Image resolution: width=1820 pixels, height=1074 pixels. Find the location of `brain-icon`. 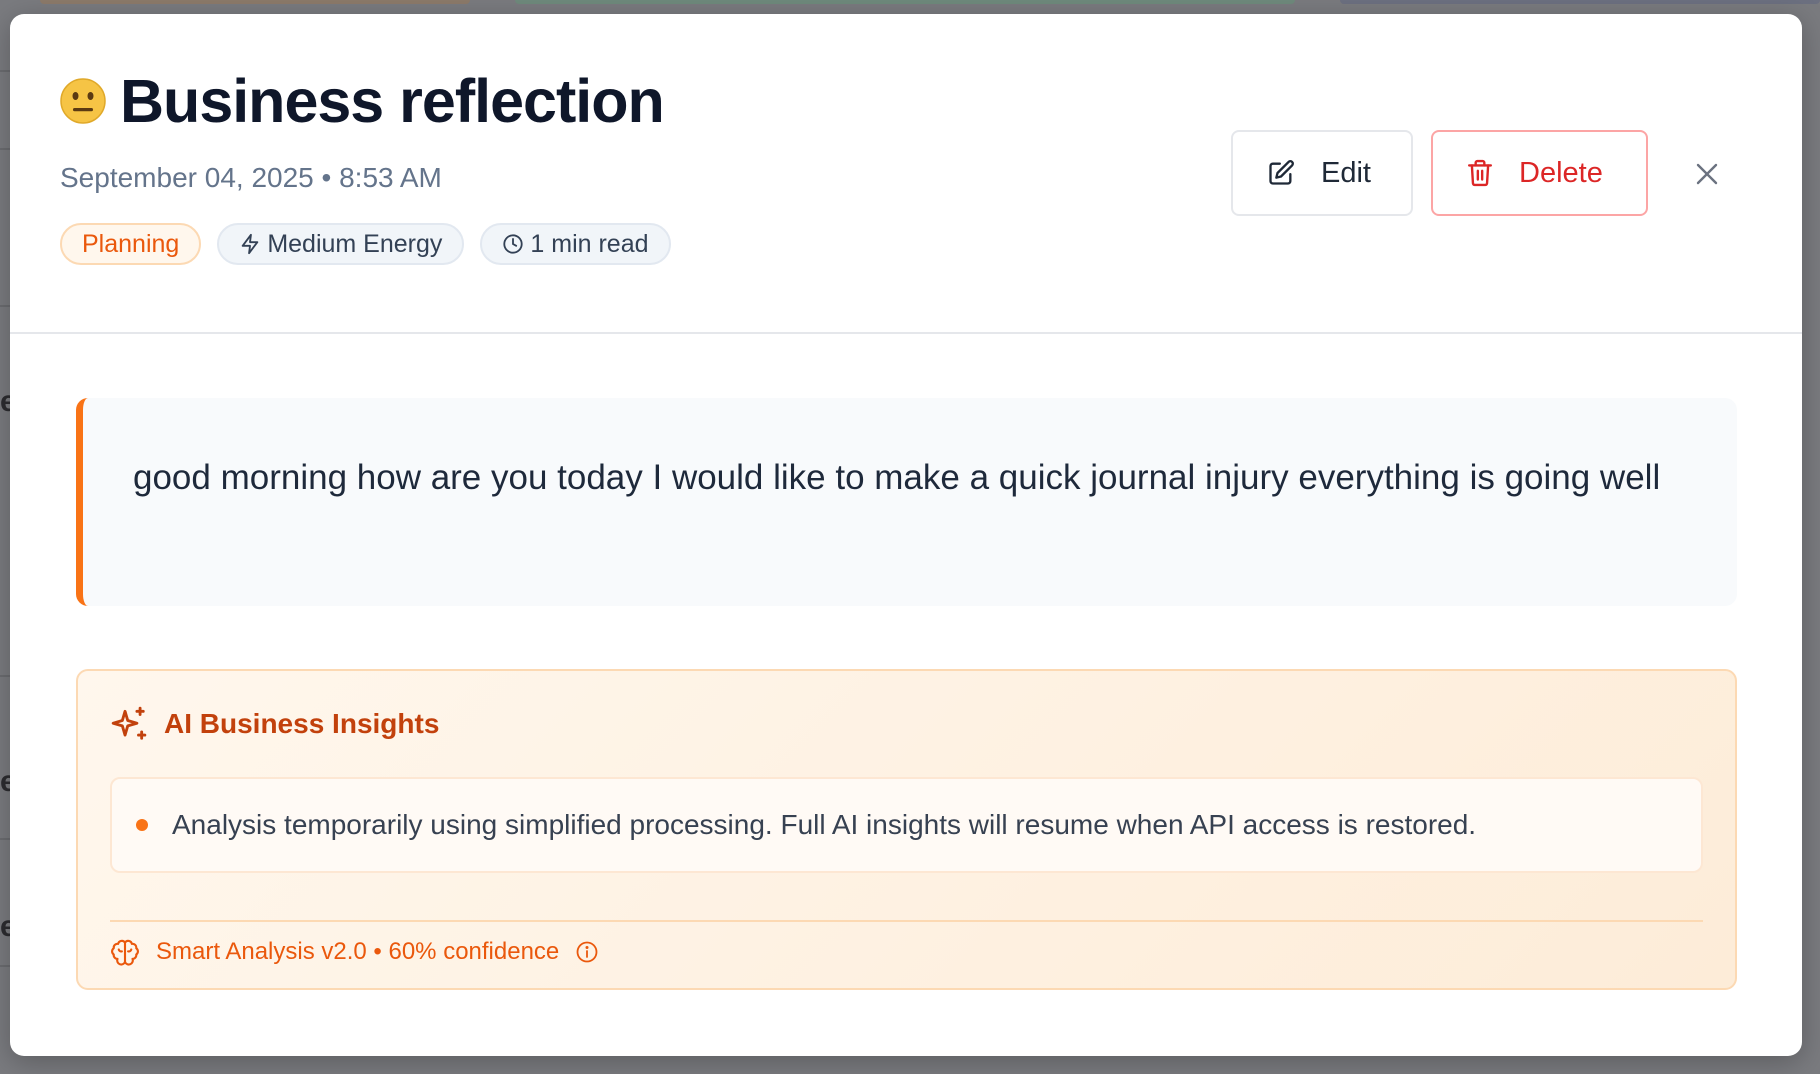

brain-icon is located at coordinates (125, 952).